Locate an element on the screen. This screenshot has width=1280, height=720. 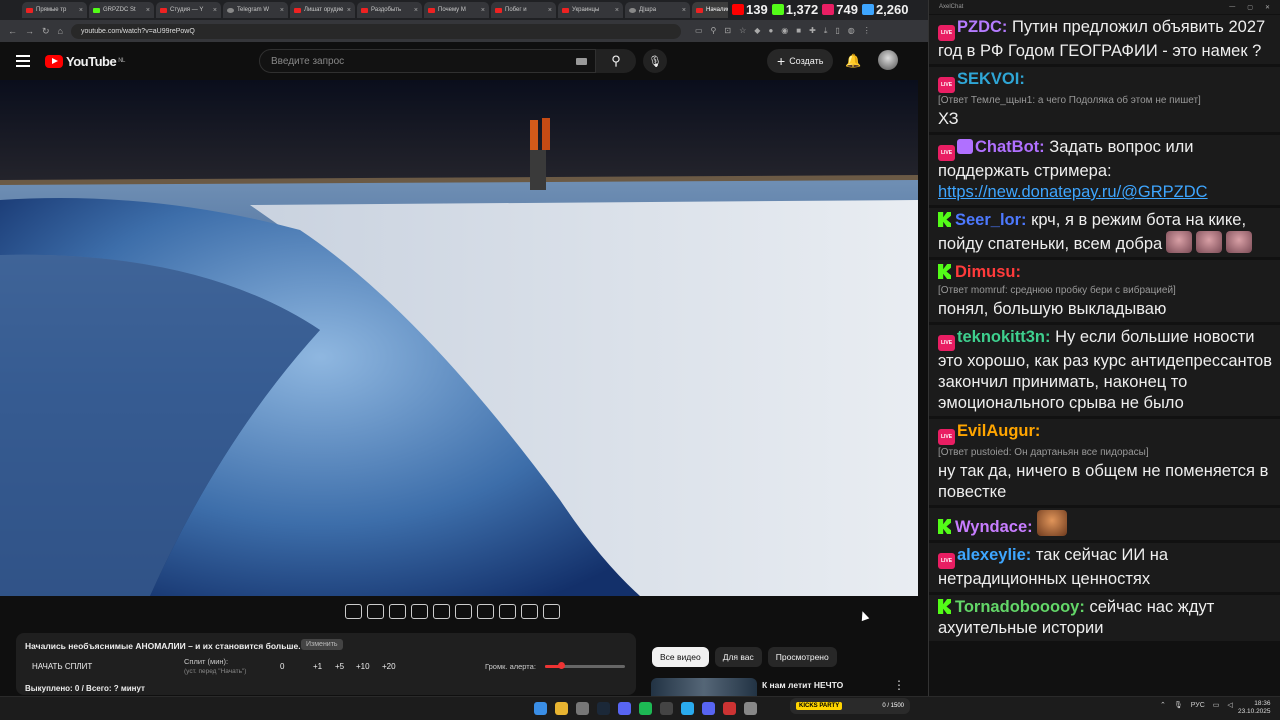
chip-watched: Просмотрено is located at coordinates (802, 657).